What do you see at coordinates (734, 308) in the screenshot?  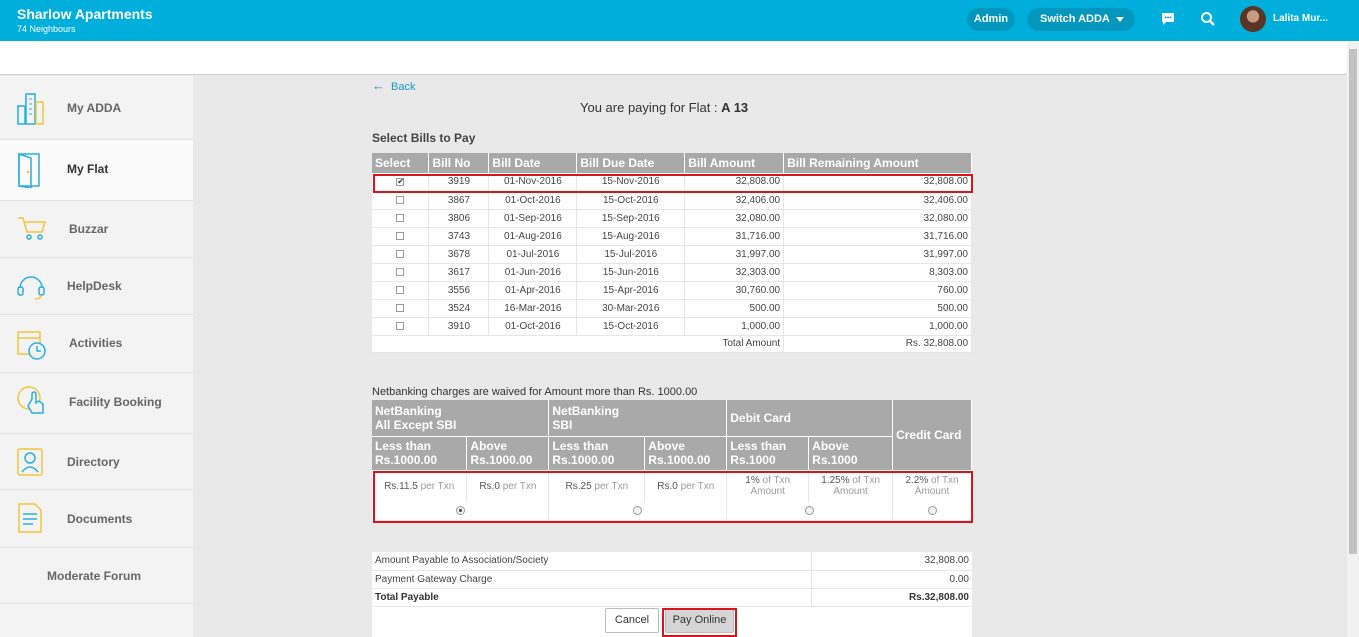 I see `bill-amount: 500.00` at bounding box center [734, 308].